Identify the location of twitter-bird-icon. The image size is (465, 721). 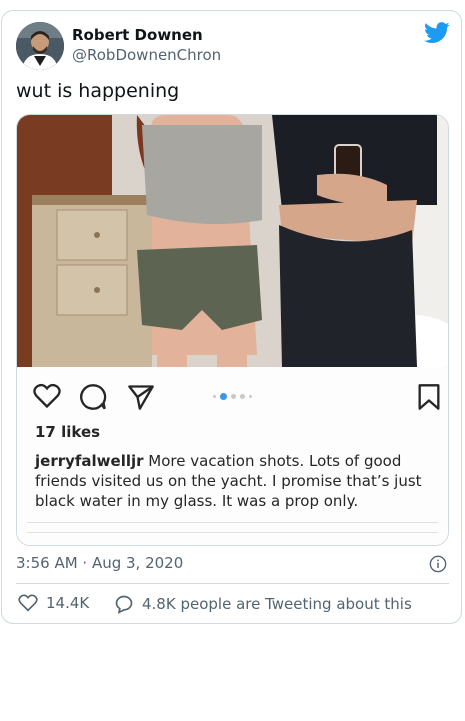
(437, 33).